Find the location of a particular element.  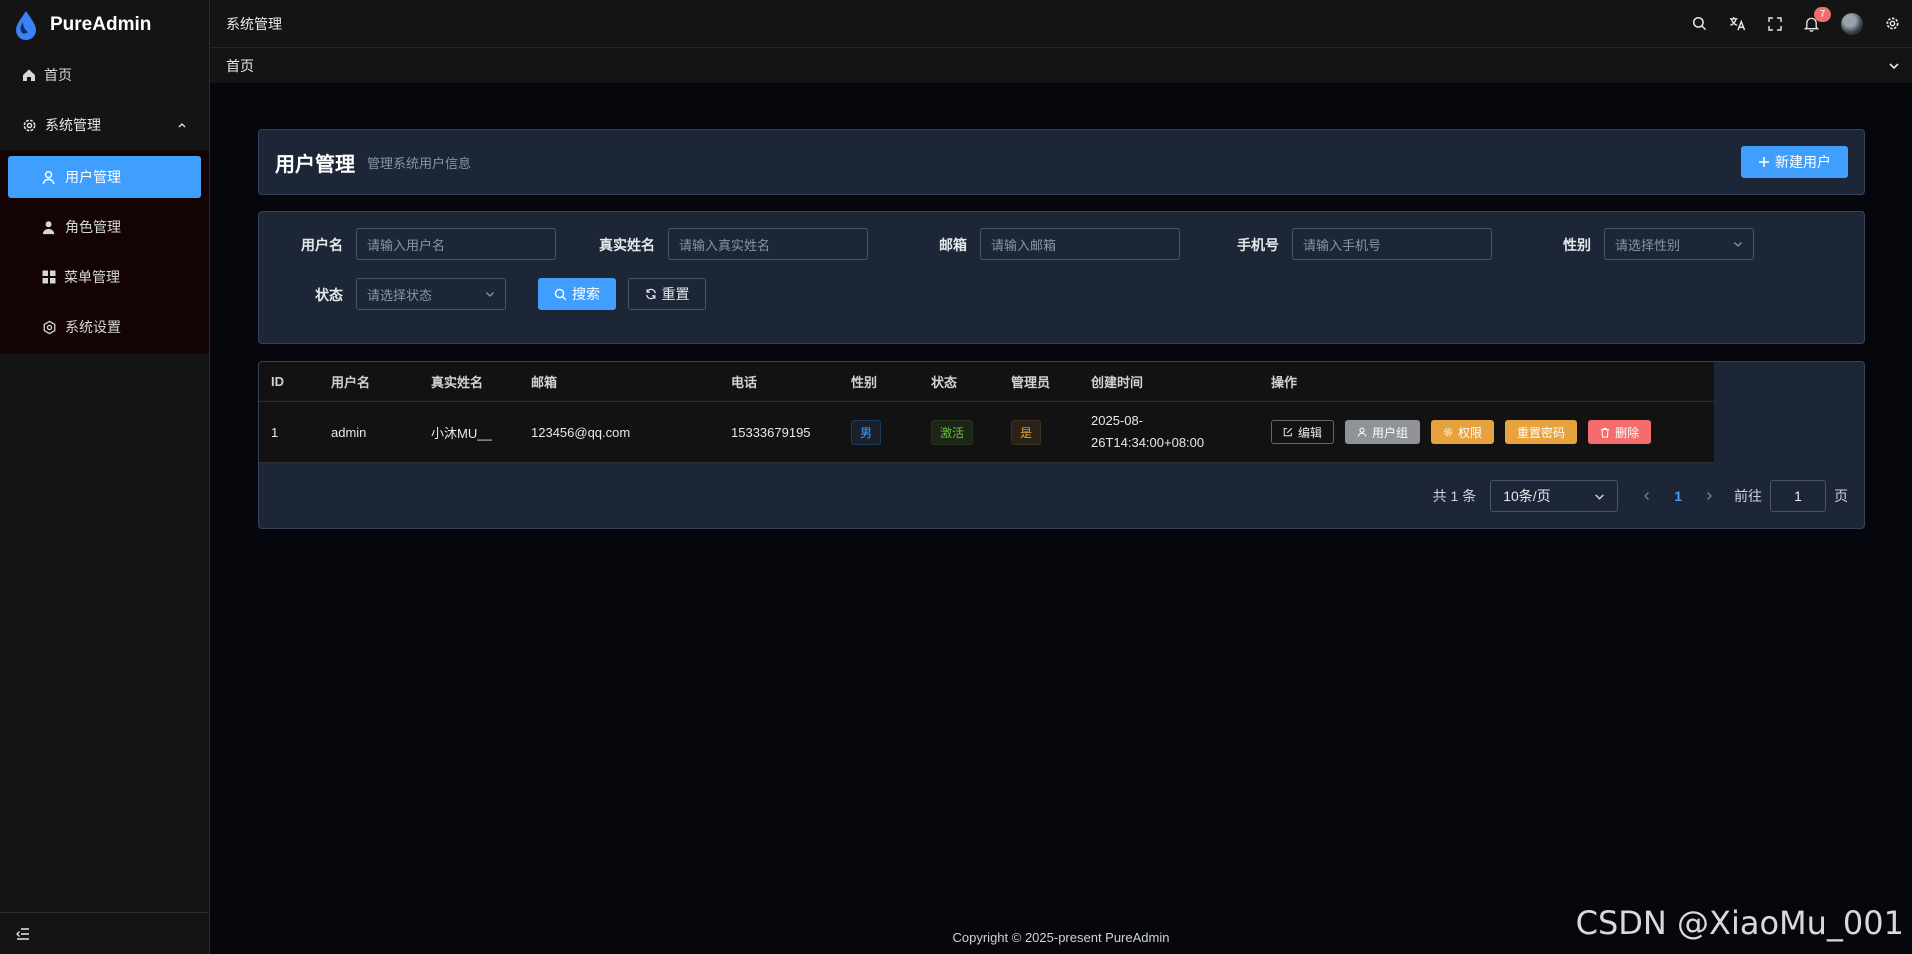

user-group-button: 用户组 is located at coordinates (1383, 432).